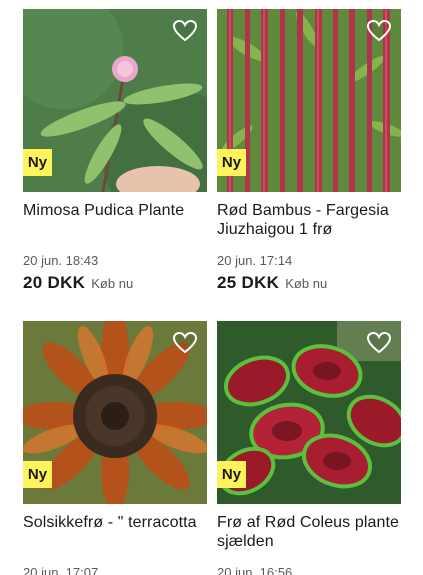 The width and height of the screenshot is (423, 575). I want to click on listing-title: Rød Bambus - Fargesia Jiuzhaigou 1 frø, so click(309, 220).